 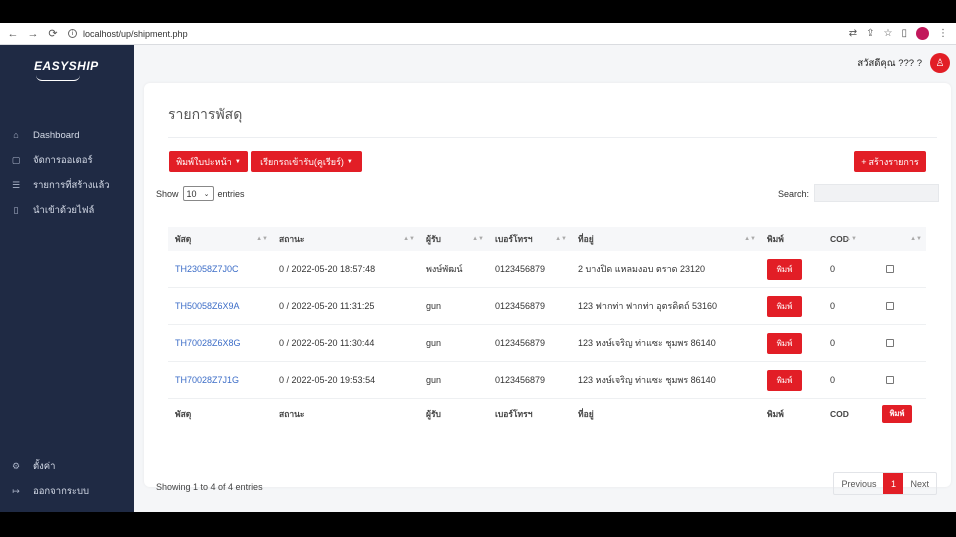 What do you see at coordinates (775, 414) in the screenshot?
I see `footer-print: พิมพ์` at bounding box center [775, 414].